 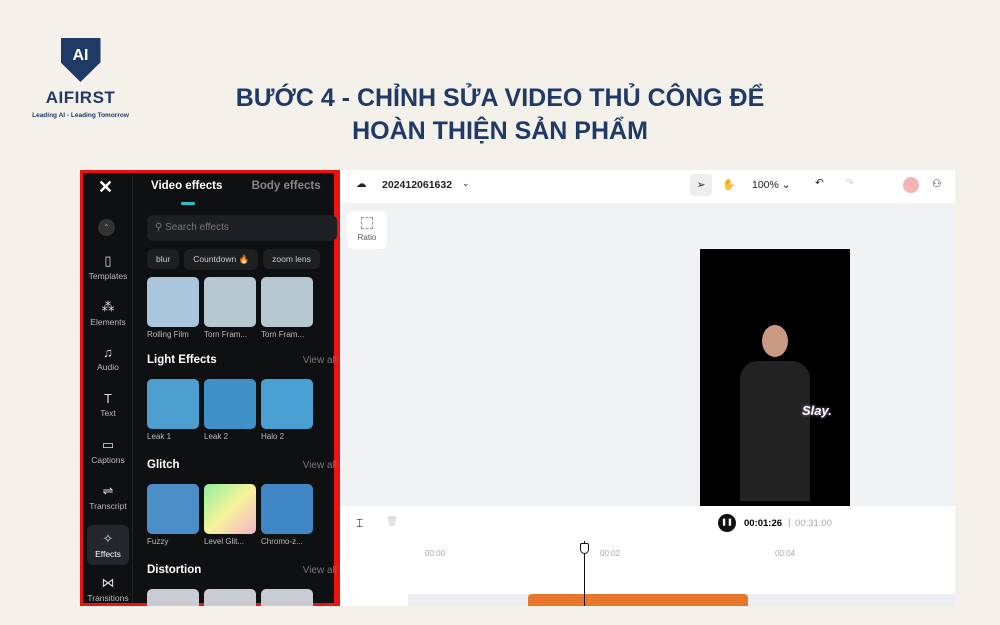 What do you see at coordinates (819, 183) in the screenshot?
I see `undo-icon: ↶` at bounding box center [819, 183].